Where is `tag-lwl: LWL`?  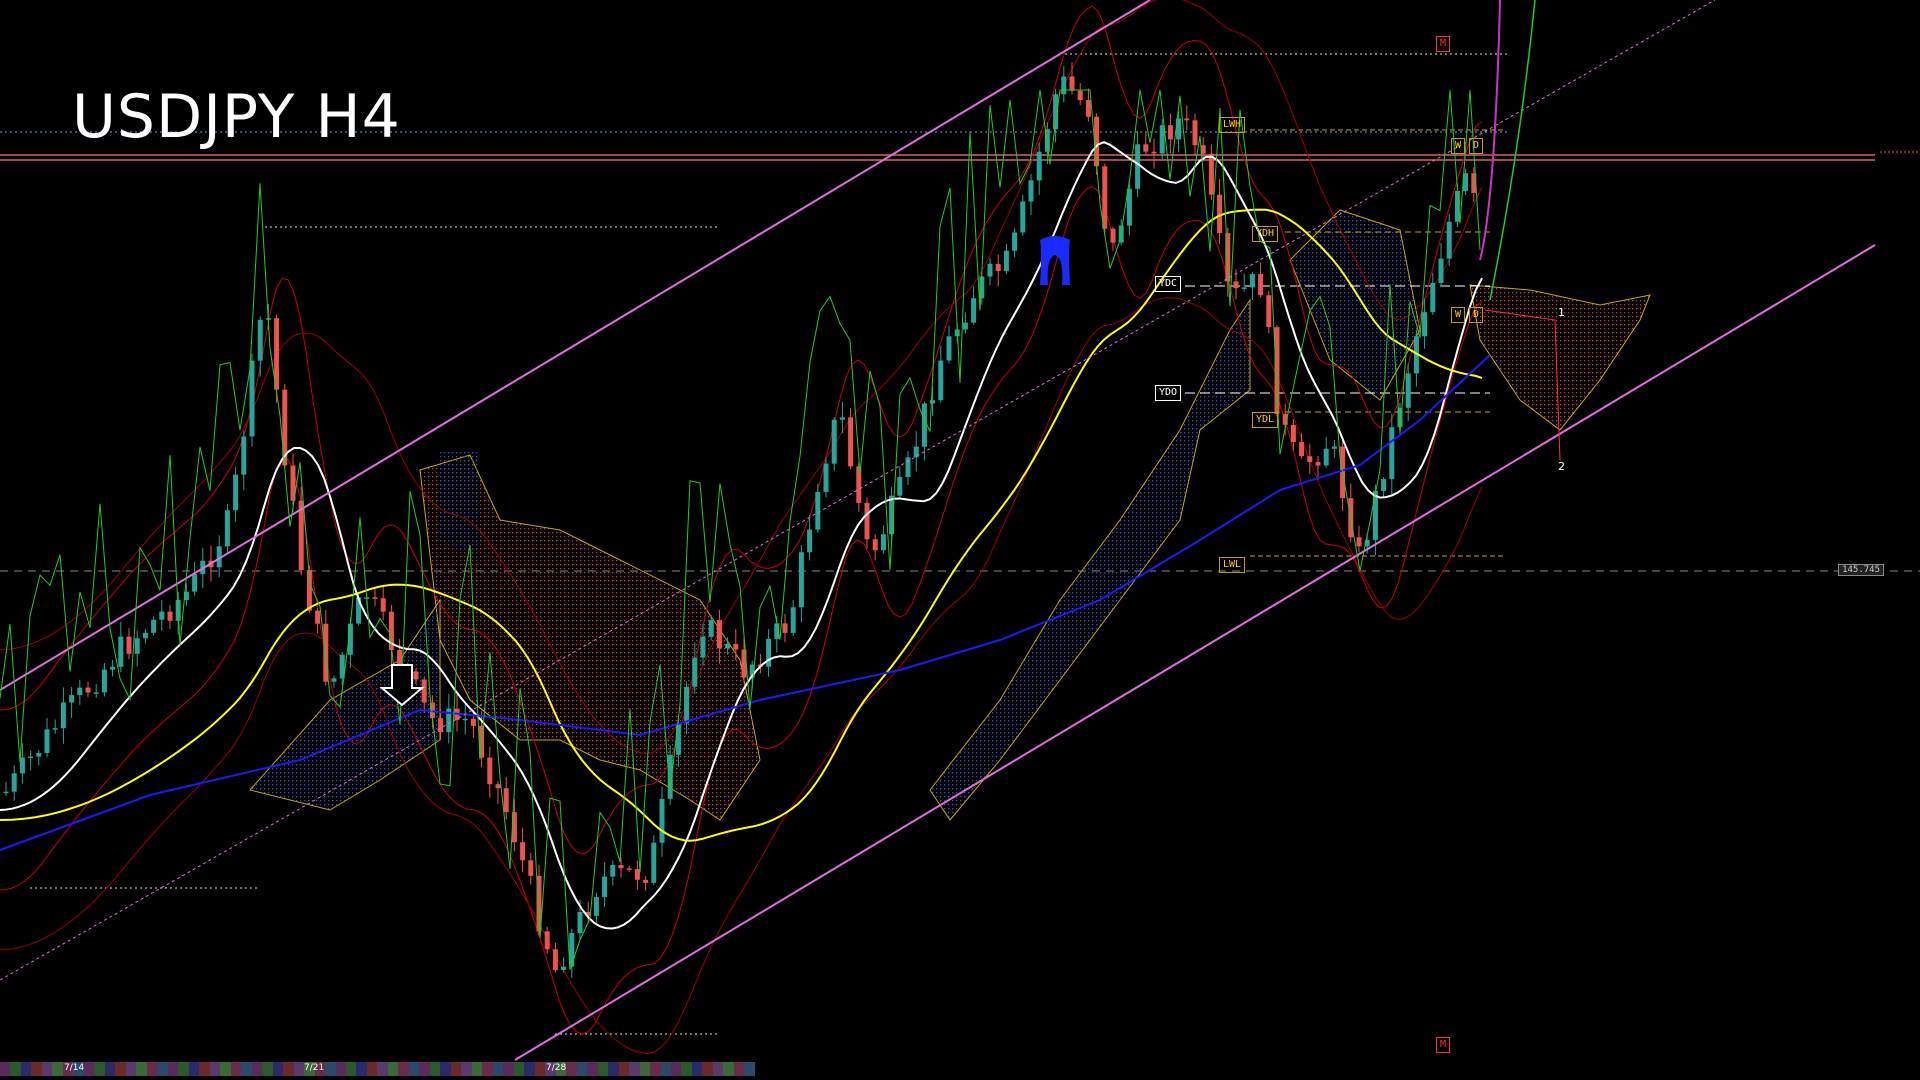 tag-lwl: LWL is located at coordinates (1232, 565).